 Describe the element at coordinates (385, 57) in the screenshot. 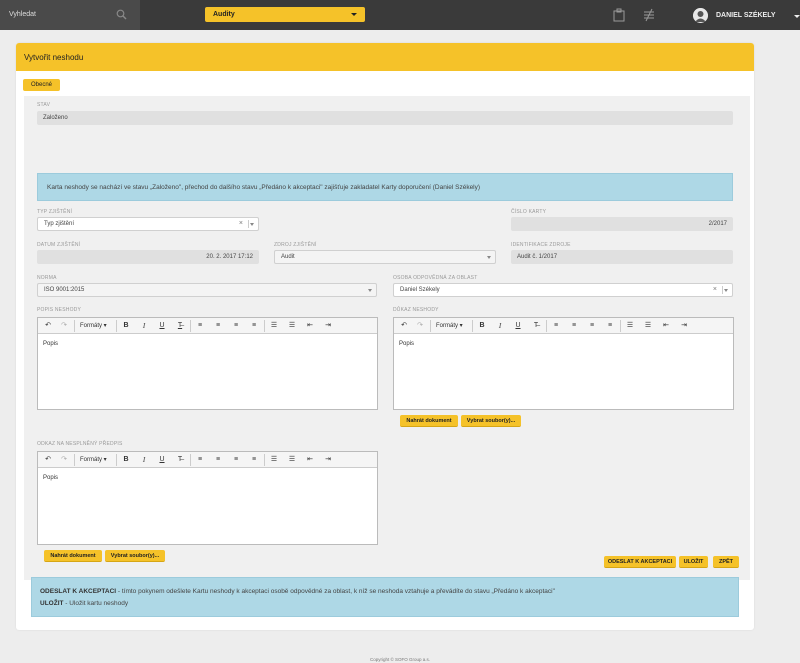

I see `card-header: Vytvořit neshodu` at that location.